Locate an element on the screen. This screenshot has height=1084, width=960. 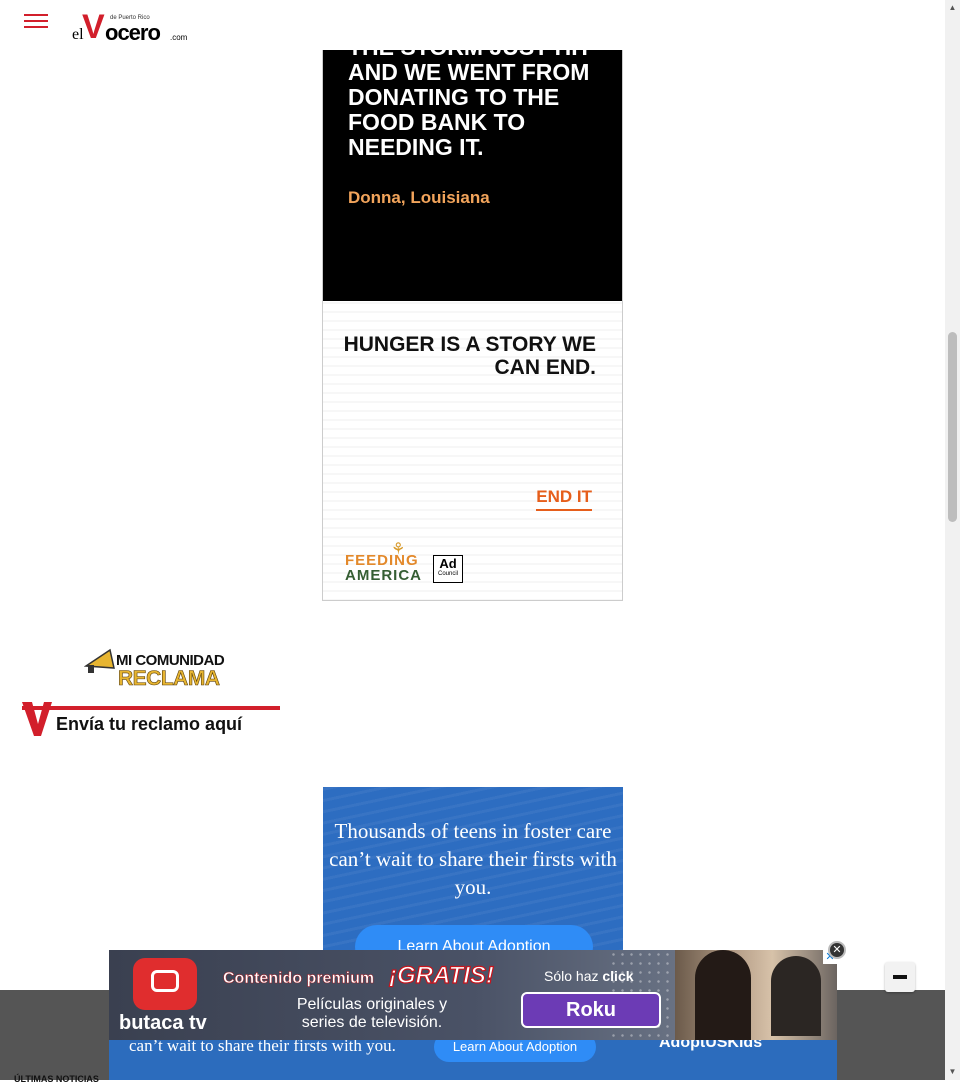
feeding-text: FEEDING is located at coordinates (382, 560).